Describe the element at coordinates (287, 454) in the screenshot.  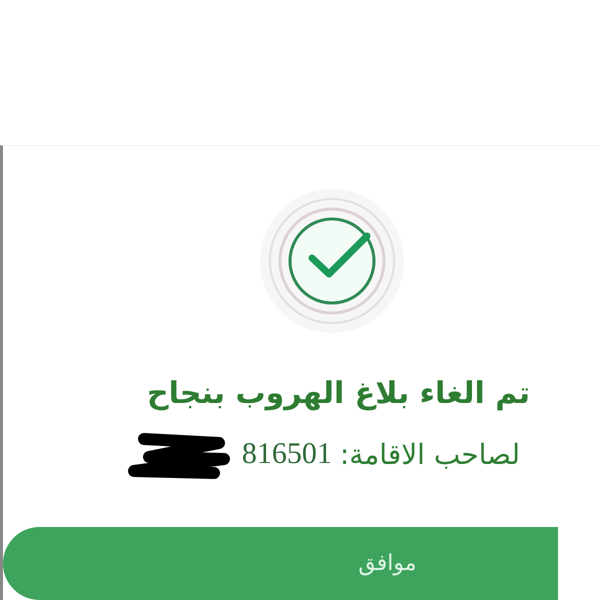
I see `residence-number: 816501` at that location.